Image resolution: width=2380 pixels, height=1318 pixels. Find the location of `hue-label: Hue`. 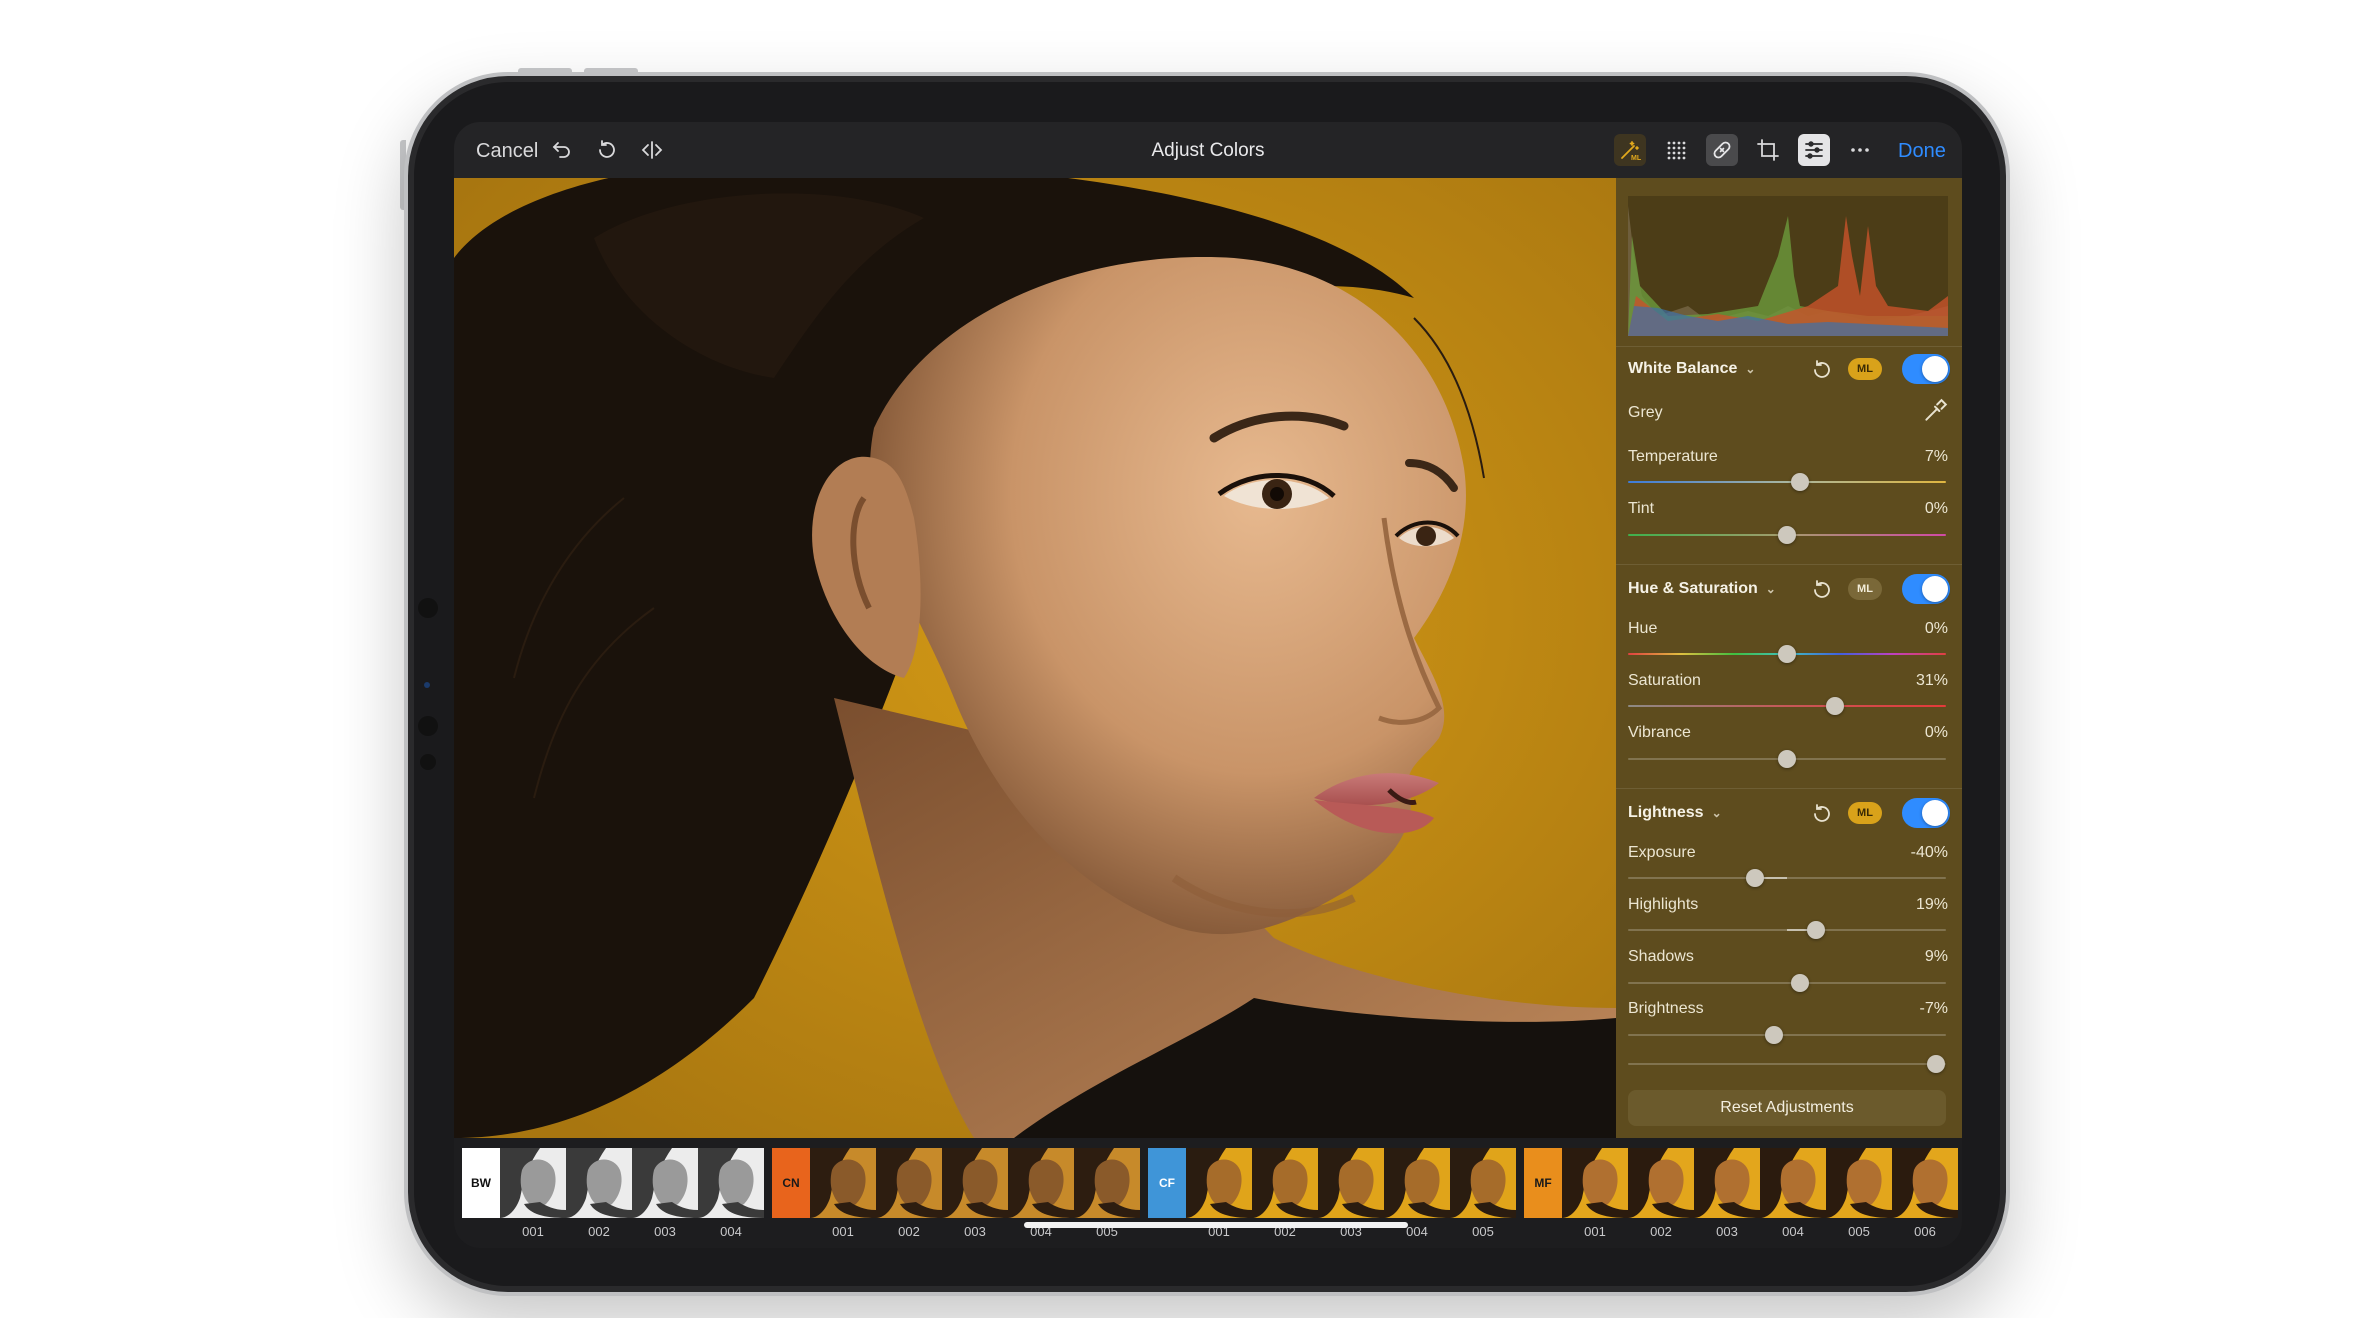

hue-label: Hue is located at coordinates (1643, 628).